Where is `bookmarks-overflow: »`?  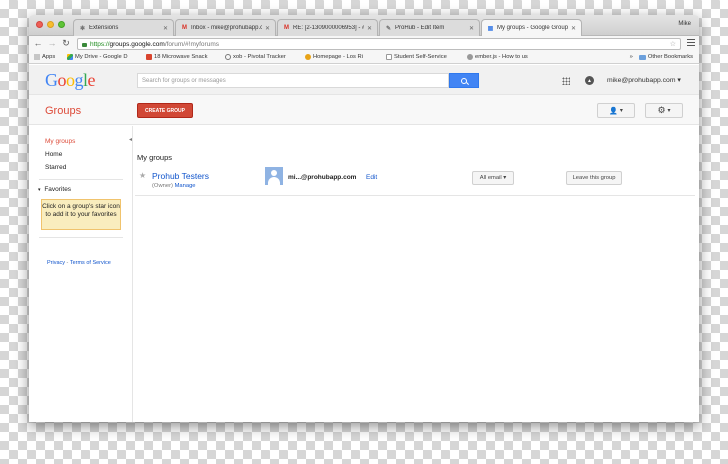
bookmarks-overflow: » is located at coordinates (631, 57).